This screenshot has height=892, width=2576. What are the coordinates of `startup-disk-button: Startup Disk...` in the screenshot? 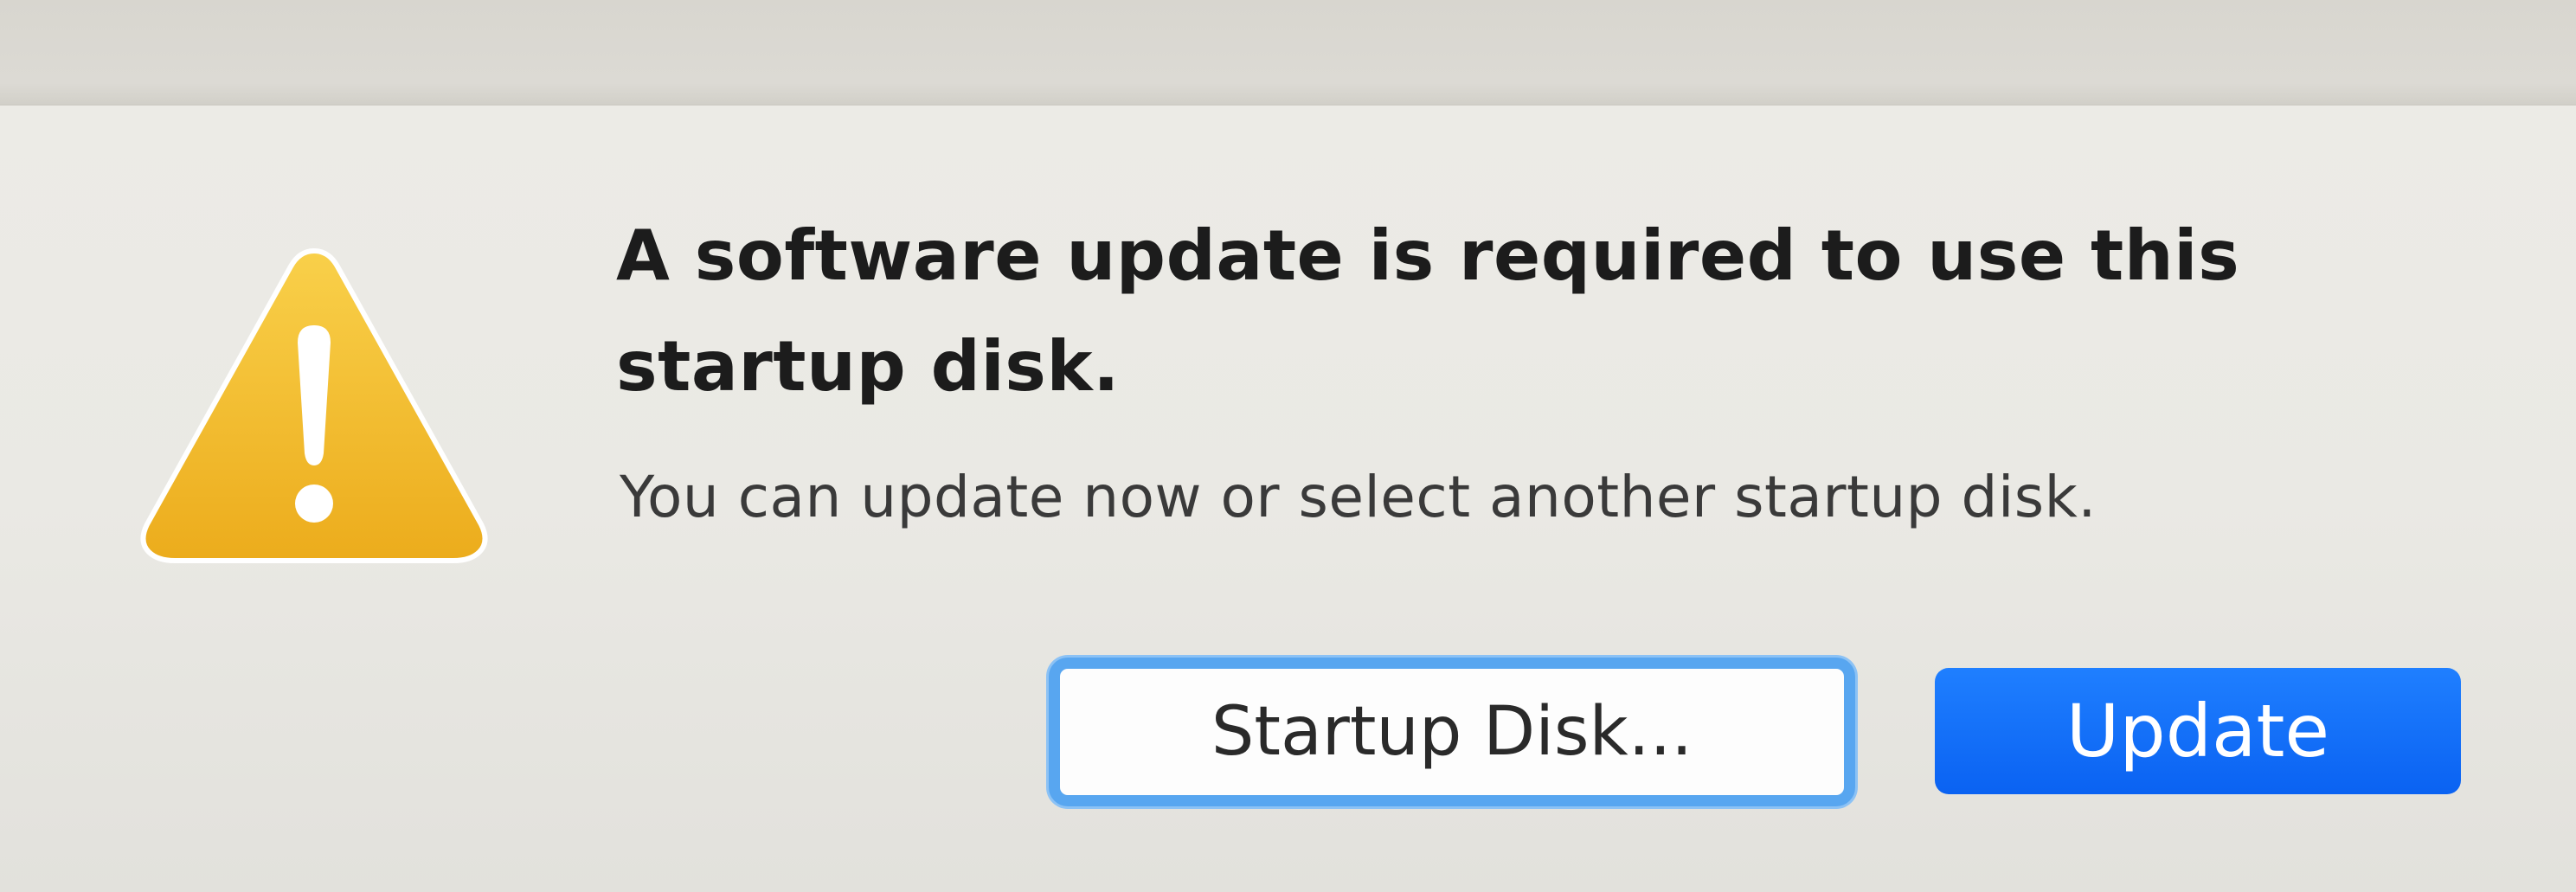 It's located at (1452, 732).